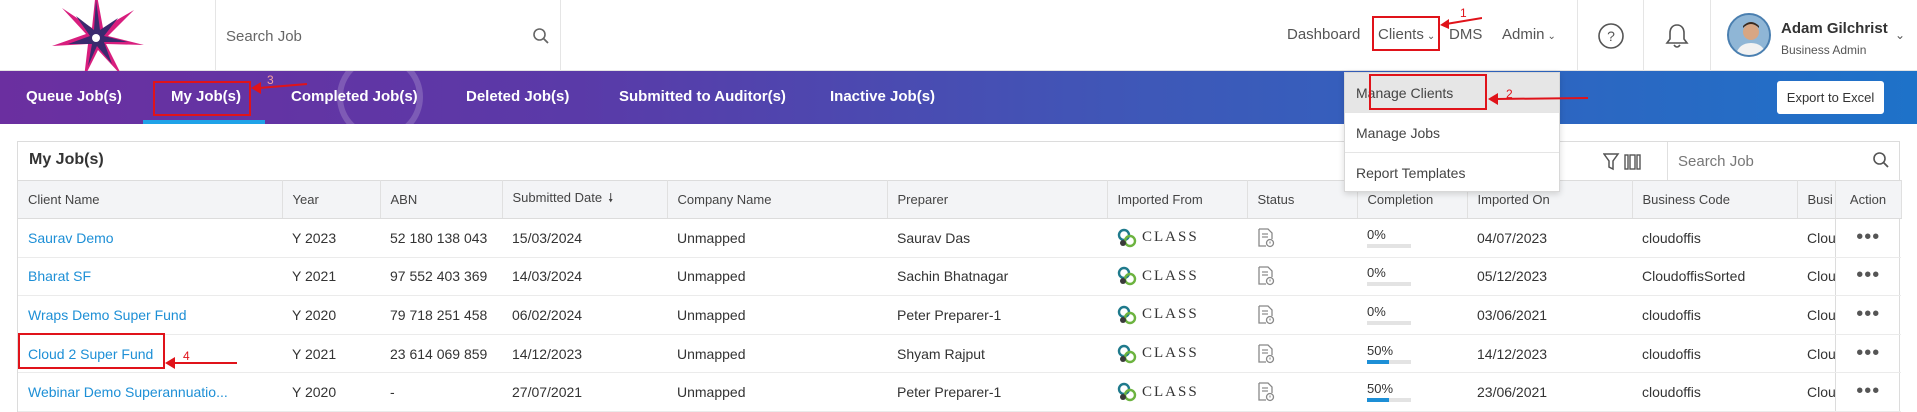  I want to click on preparer-cell: Sachin Bhatnagar, so click(997, 277).